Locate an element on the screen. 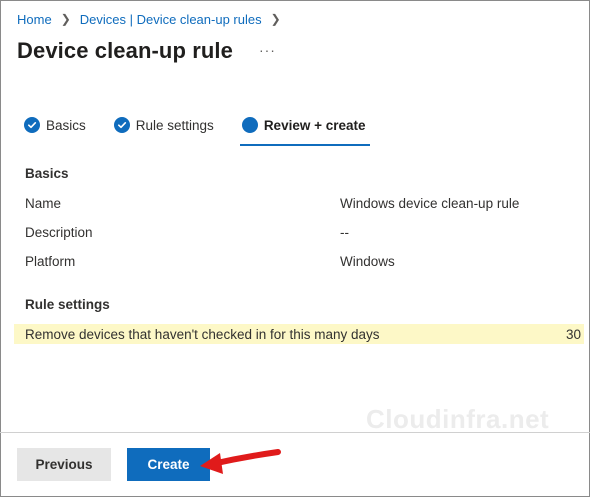 The width and height of the screenshot is (590, 497). step-label: Basics is located at coordinates (66, 125).